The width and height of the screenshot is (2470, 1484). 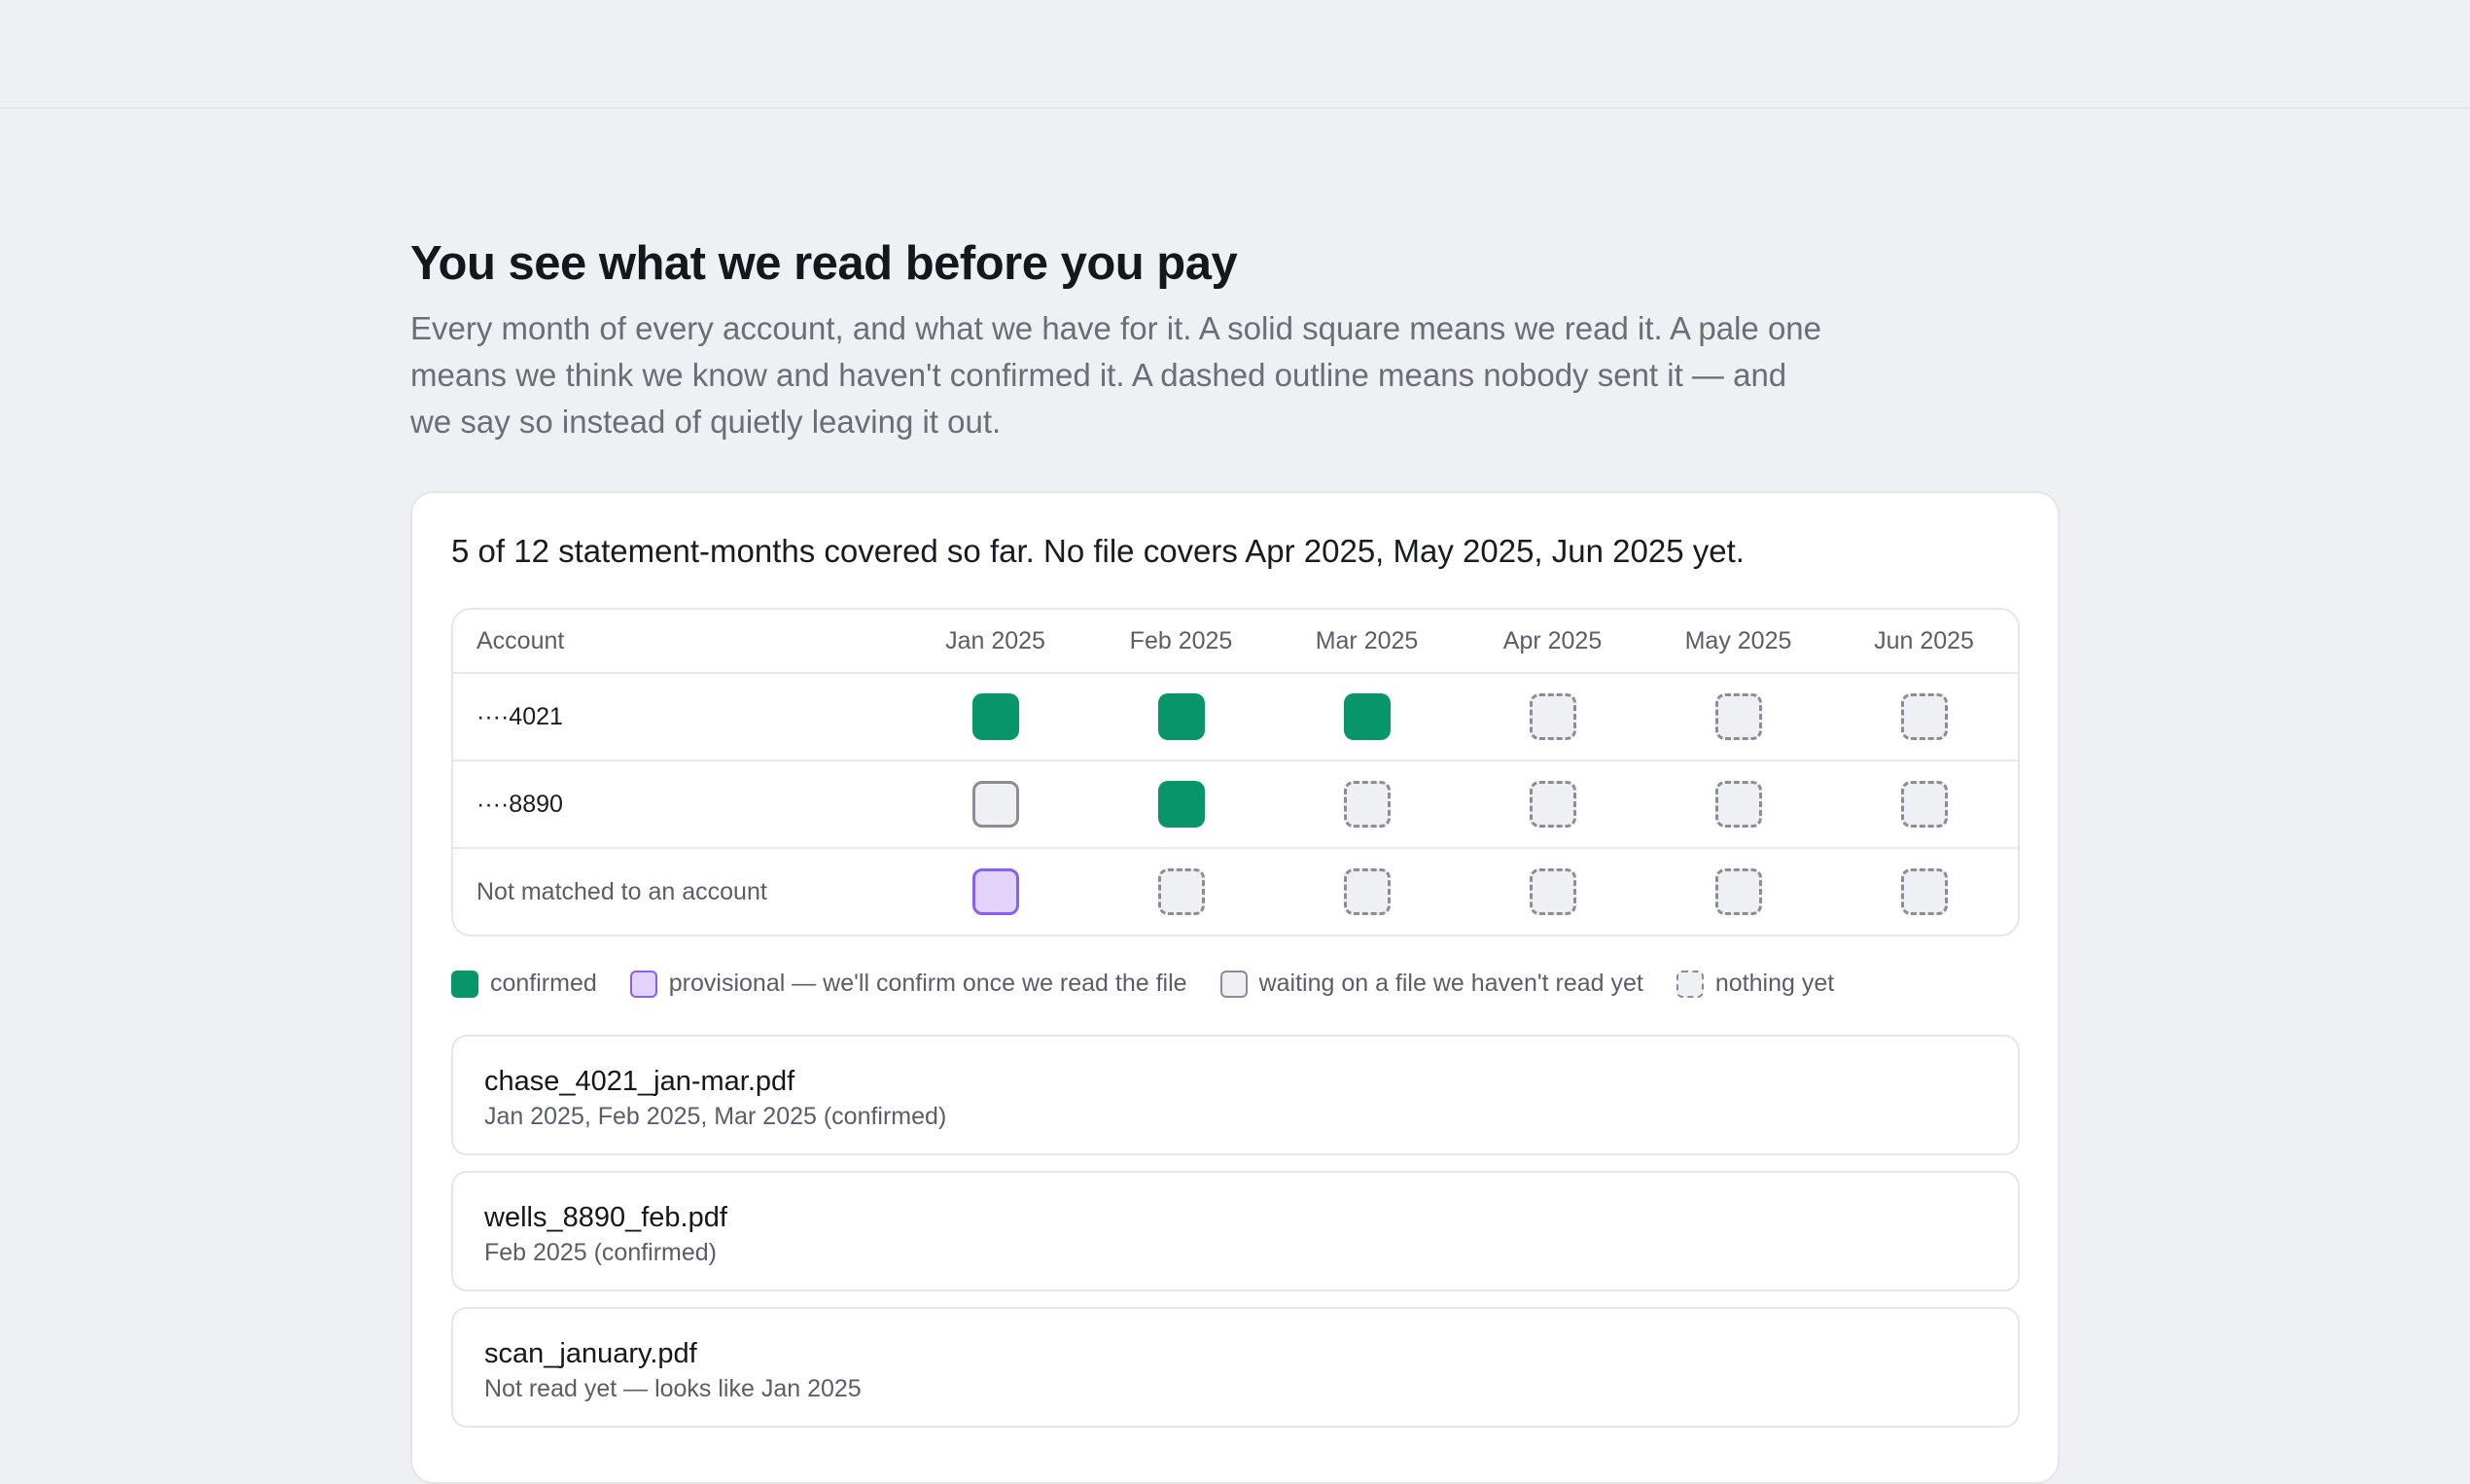 I want to click on month-header: Jan 2025, so click(x=995, y=641).